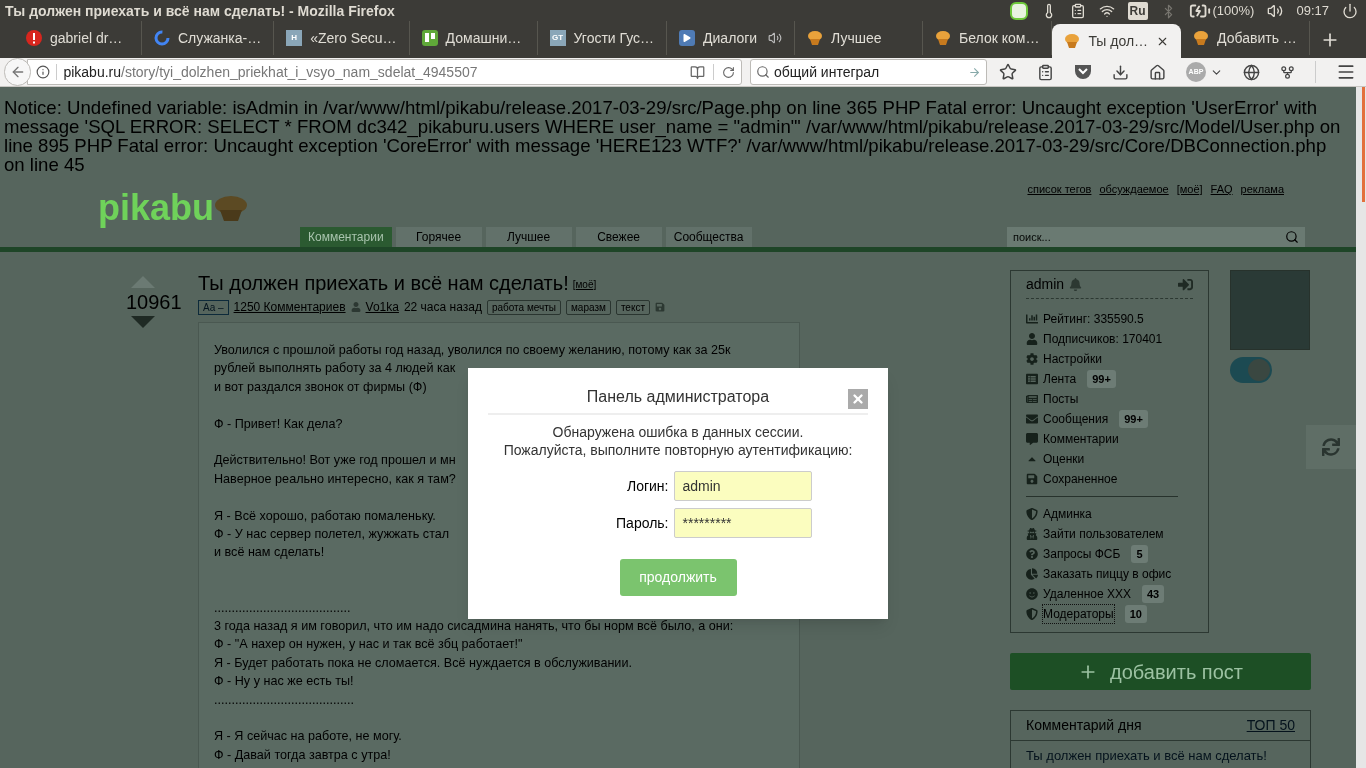 This screenshot has height=768, width=1366. Describe the element at coordinates (320, 387) in the screenshot. I see `post-text-line: и вот раздался звонок от фирмы (Ф)` at that location.